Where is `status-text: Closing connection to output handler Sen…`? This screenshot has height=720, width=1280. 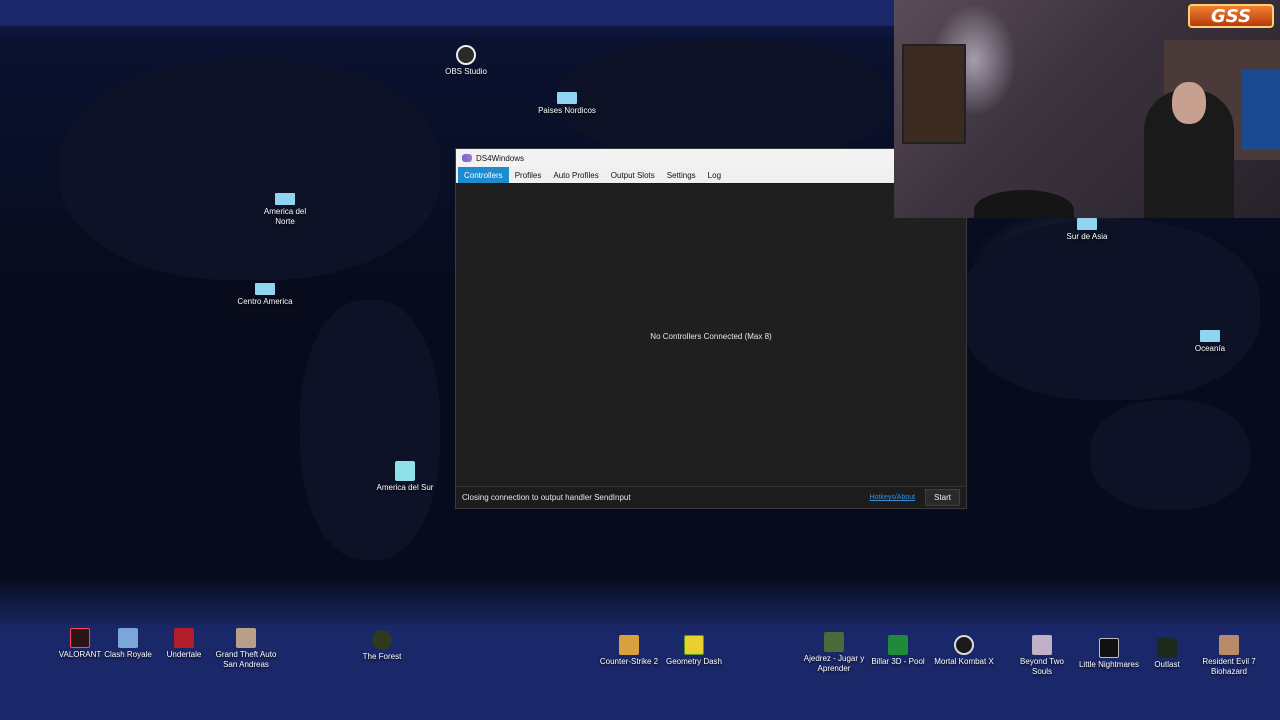 status-text: Closing connection to output handler Sen… is located at coordinates (546, 497).